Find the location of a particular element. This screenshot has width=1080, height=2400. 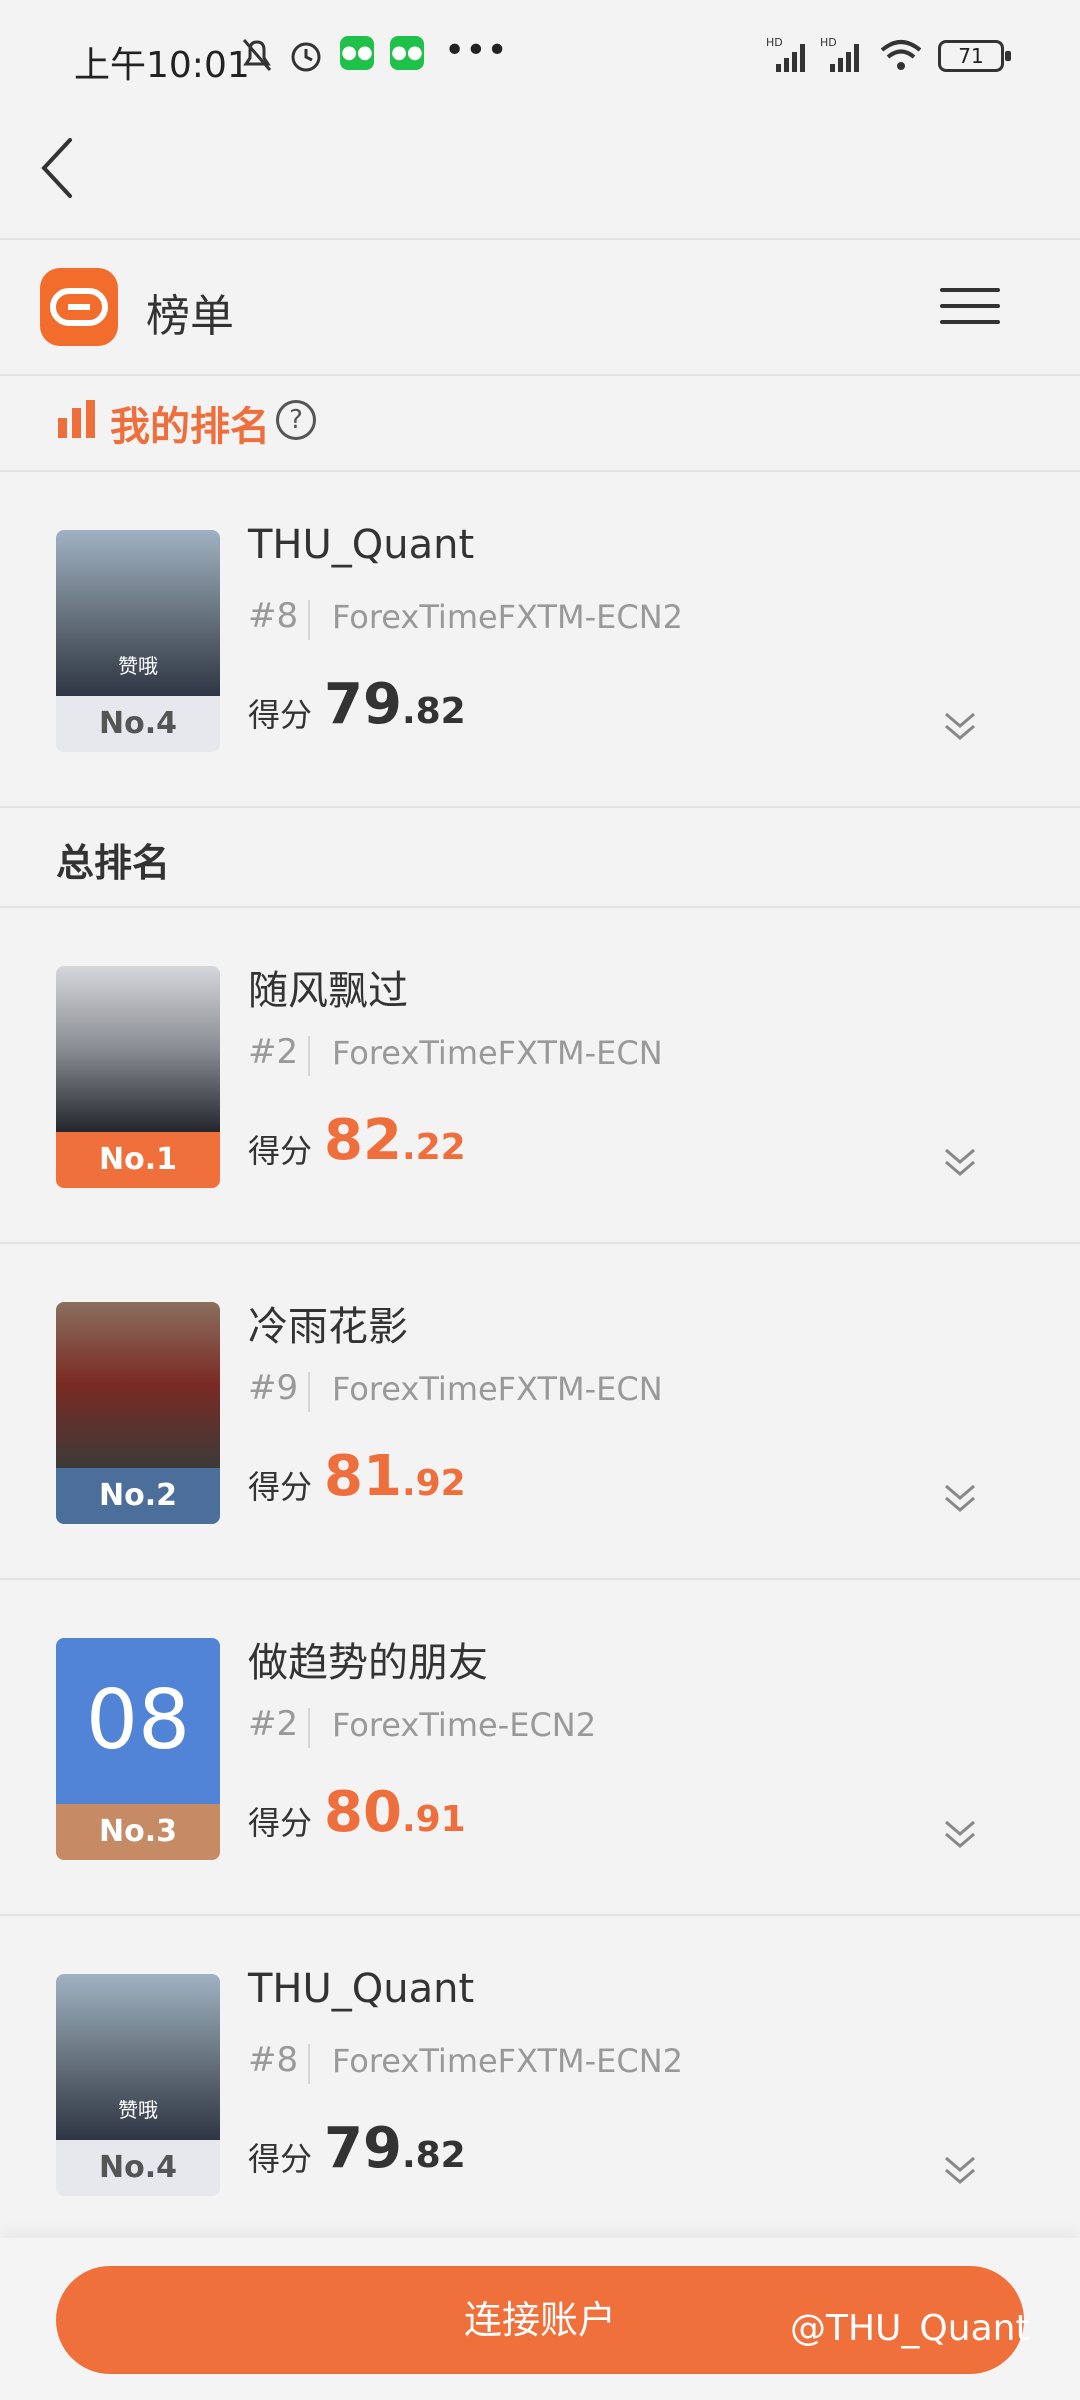

status-bar: 上午10:01 ●● ●● ••• HD HD 71 is located at coordinates (540, 60).